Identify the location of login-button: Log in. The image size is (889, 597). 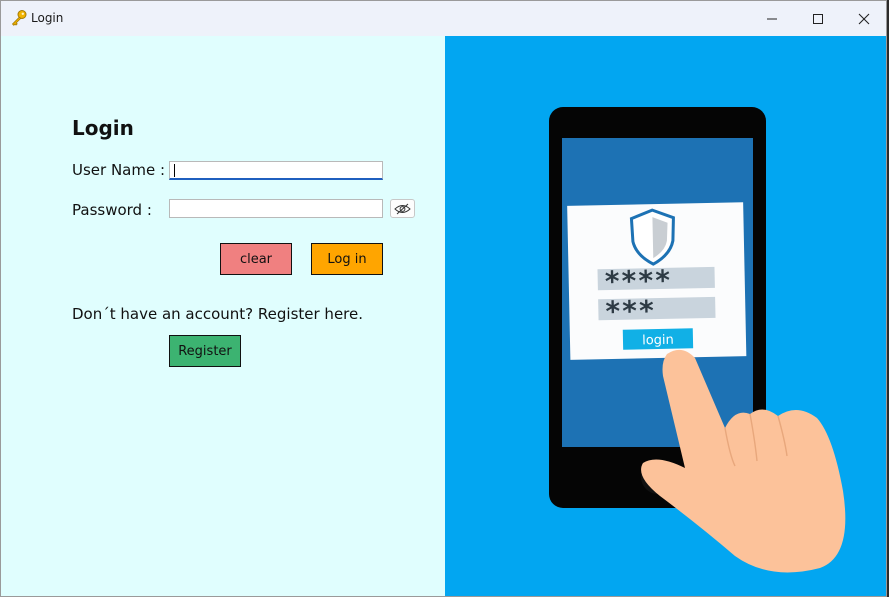
(347, 259).